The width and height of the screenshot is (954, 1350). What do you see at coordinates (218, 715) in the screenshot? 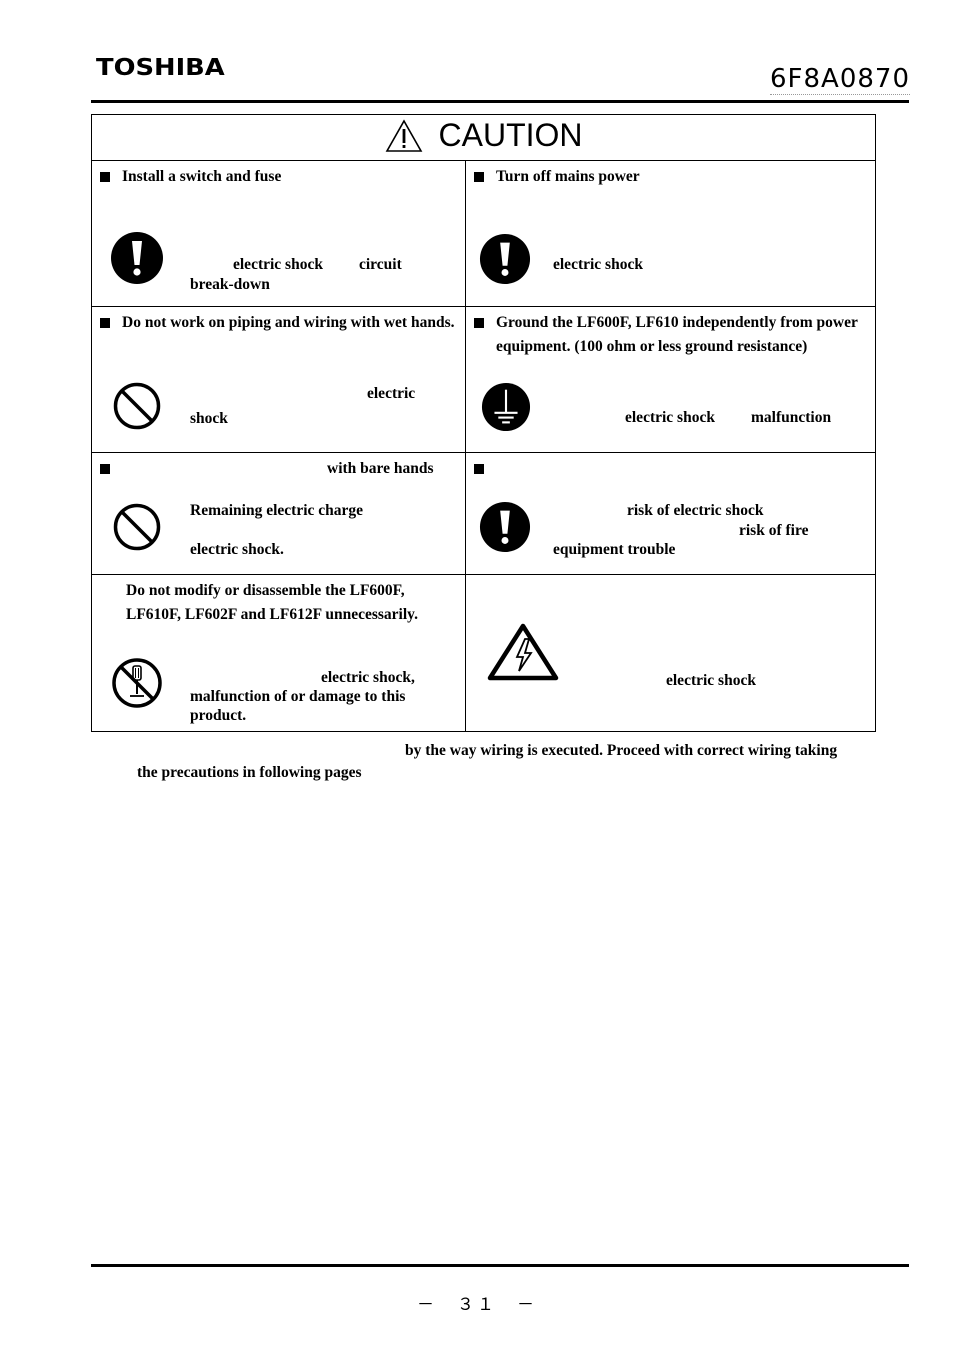
I see `cell-text: product.` at bounding box center [218, 715].